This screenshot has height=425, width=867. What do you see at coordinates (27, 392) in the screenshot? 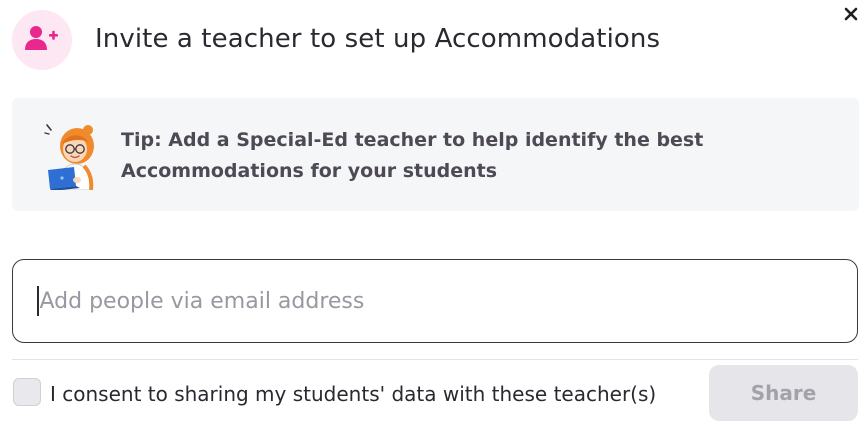
I see `consent-checkbox` at bounding box center [27, 392].